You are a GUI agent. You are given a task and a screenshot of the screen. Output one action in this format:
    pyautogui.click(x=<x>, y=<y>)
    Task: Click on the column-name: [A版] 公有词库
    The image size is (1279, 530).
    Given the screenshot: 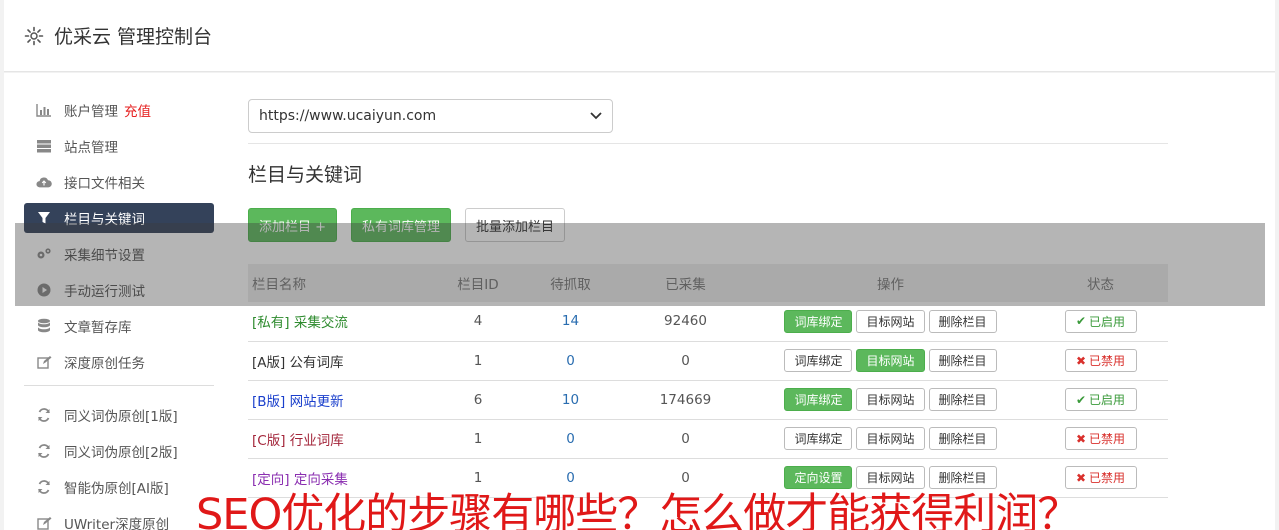 What is the action you would take?
    pyautogui.click(x=343, y=360)
    